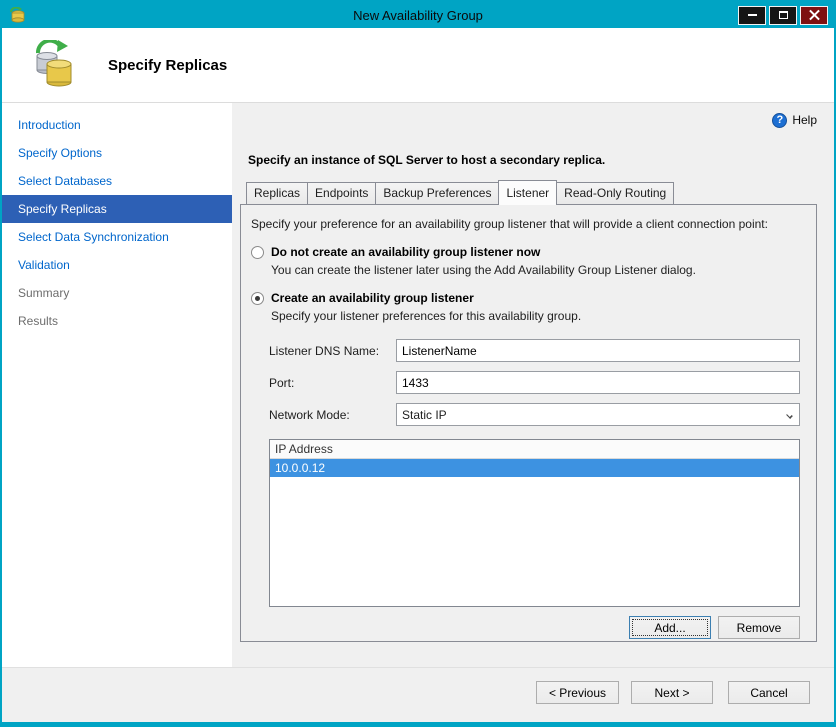 This screenshot has width=836, height=727. I want to click on ip-list-row: 10.0.0.12, so click(534, 468).